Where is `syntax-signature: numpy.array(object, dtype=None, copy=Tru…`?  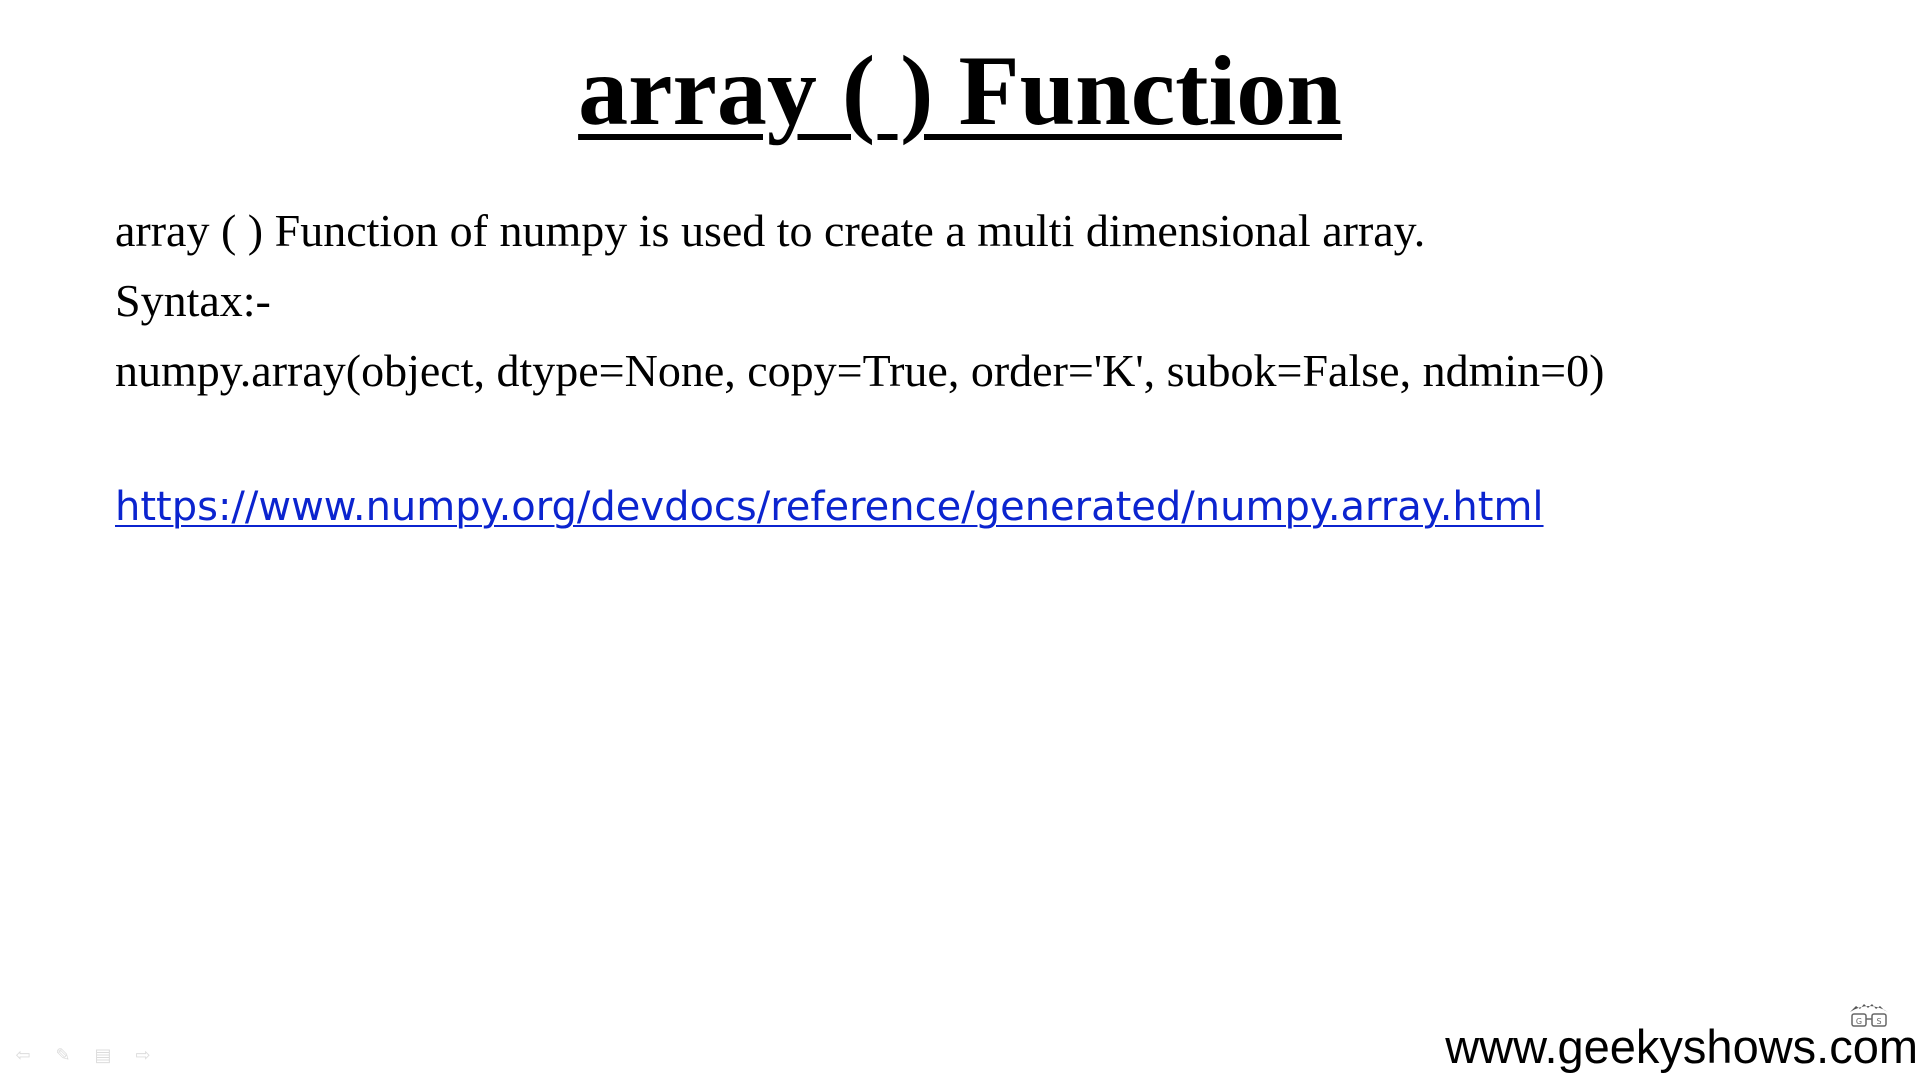 syntax-signature: numpy.array(object, dtype=None, copy=Tru… is located at coordinates (860, 370).